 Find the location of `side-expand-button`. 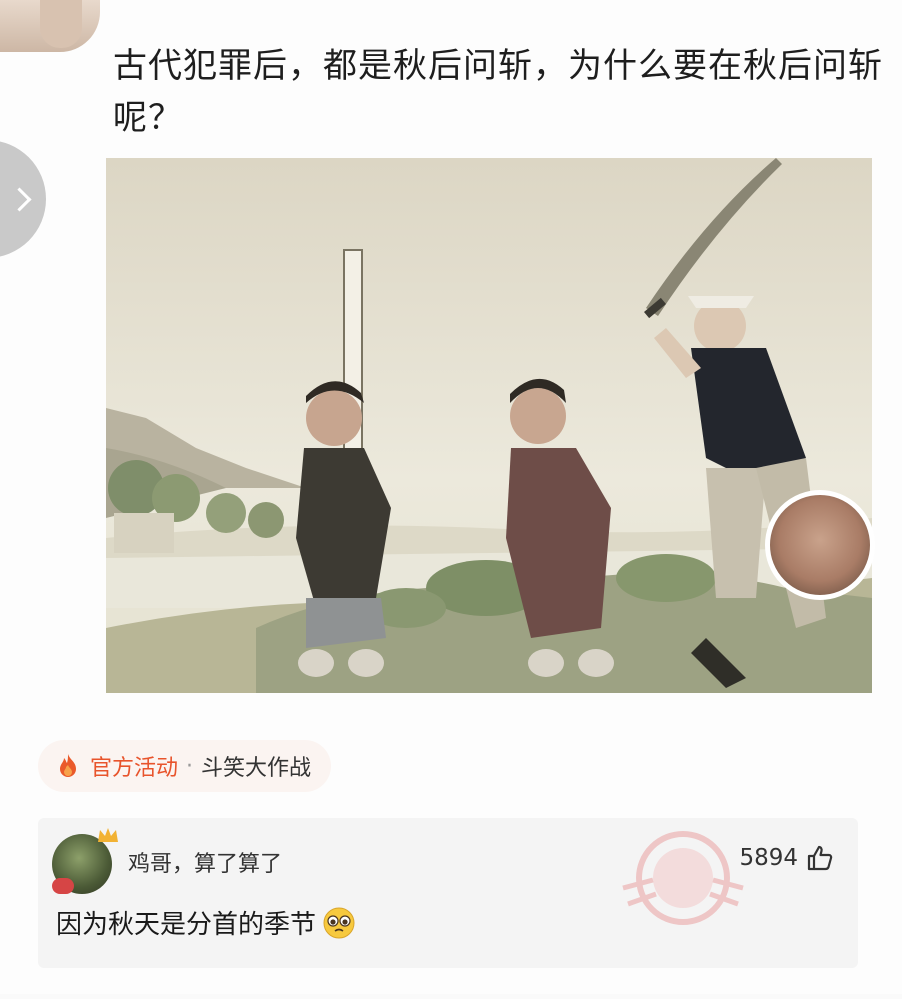

side-expand-button is located at coordinates (23, 199).